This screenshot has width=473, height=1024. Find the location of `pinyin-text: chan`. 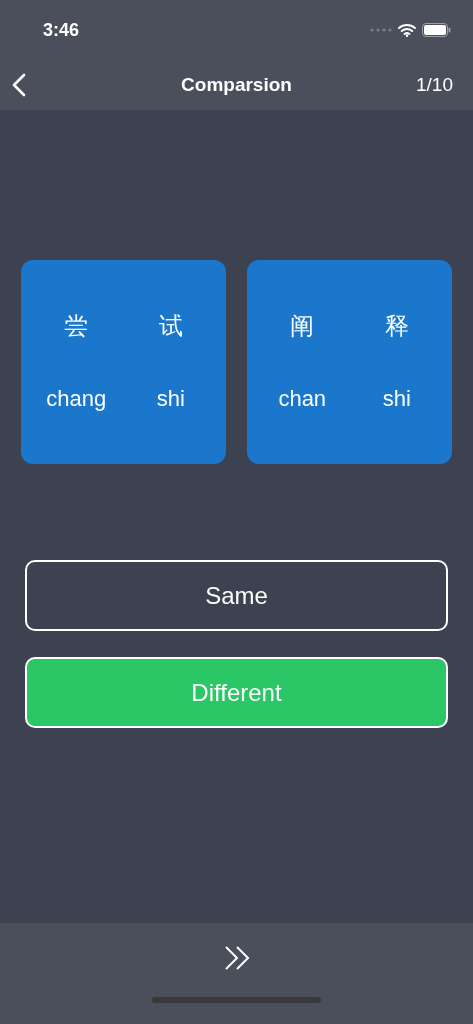

pinyin-text: chan is located at coordinates (302, 398).